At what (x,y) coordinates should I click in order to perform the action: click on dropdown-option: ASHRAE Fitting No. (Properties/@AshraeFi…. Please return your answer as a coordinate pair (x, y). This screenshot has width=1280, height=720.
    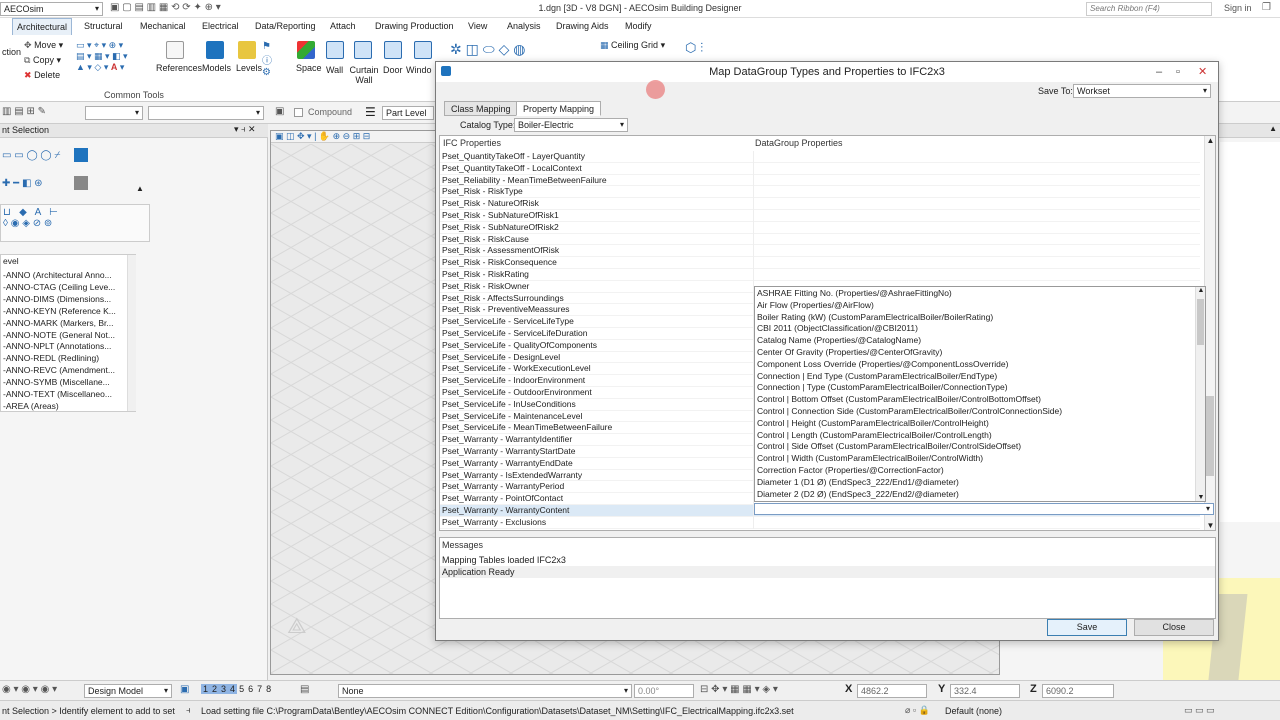
    Looking at the image, I should click on (854, 294).